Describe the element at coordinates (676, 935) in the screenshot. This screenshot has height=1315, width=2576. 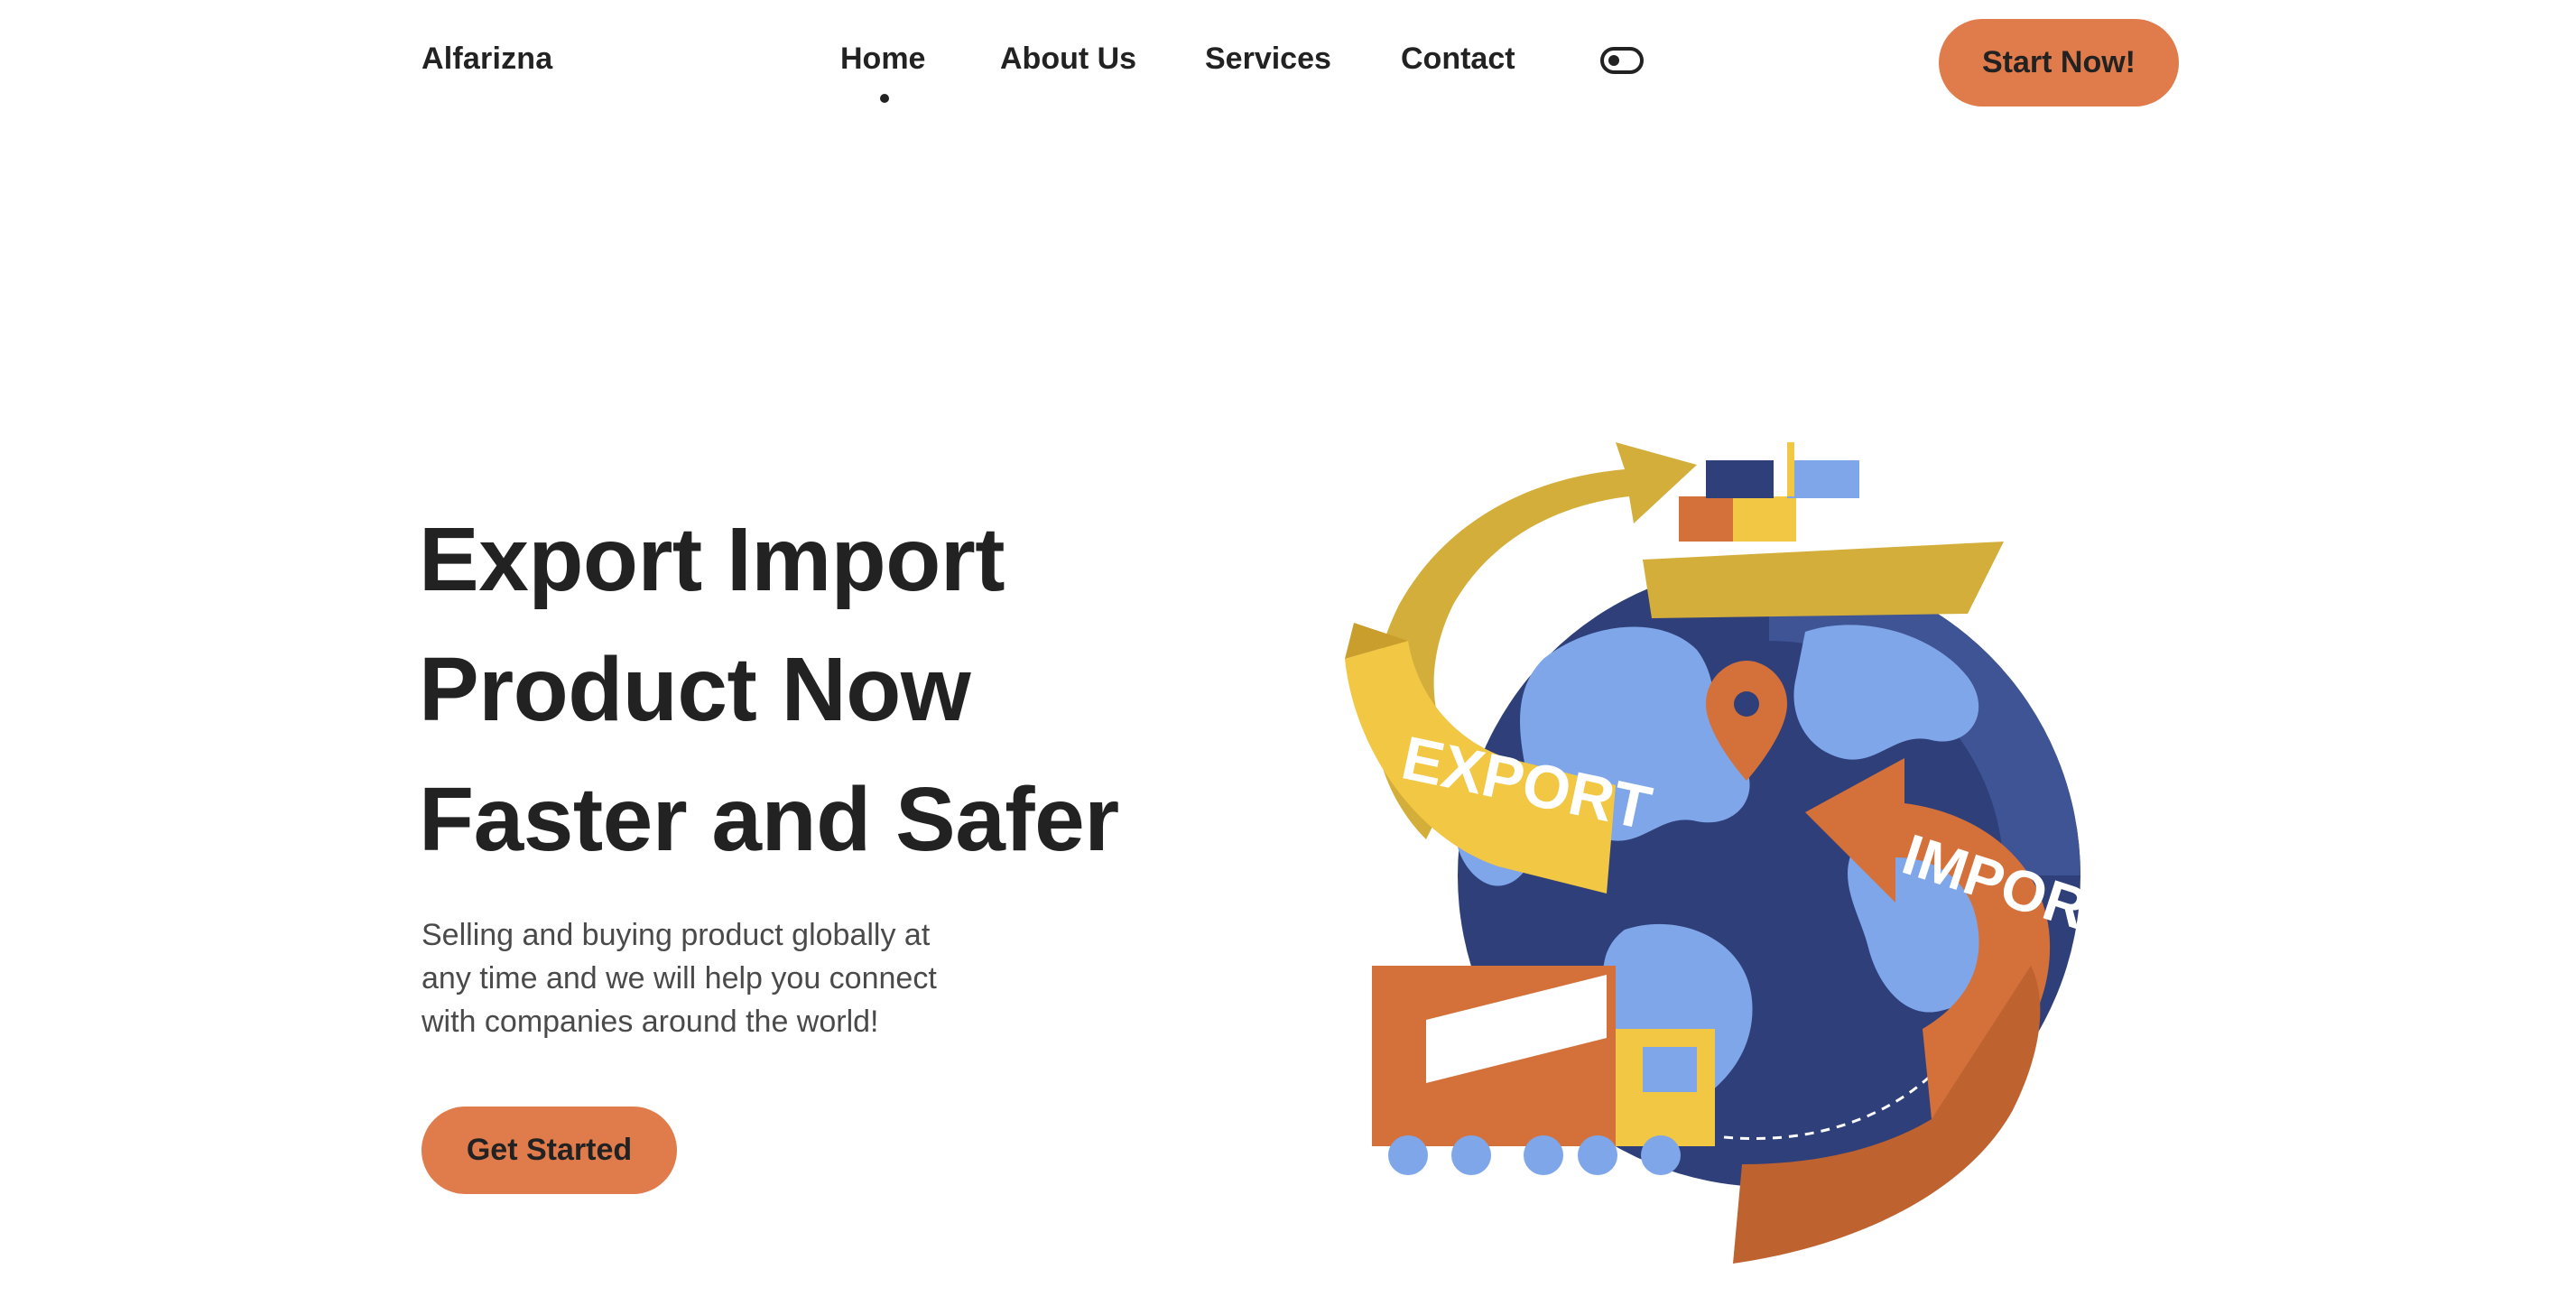
I see `hero-description-line: Selling and buying product globally at` at that location.